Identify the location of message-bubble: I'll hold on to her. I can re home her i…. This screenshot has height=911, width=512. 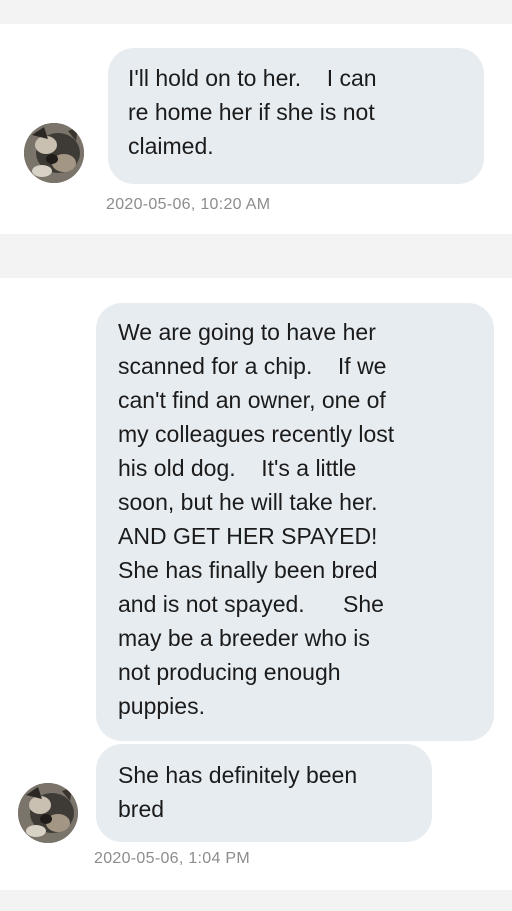
(296, 116).